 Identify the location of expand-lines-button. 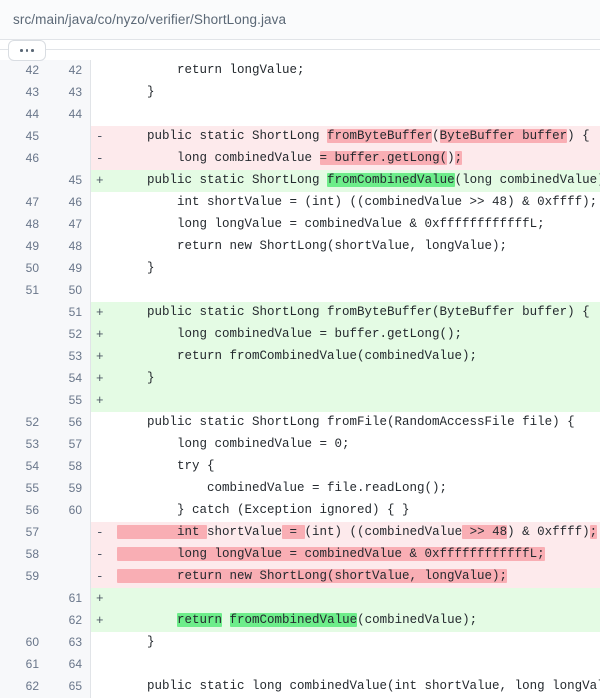
(27, 50).